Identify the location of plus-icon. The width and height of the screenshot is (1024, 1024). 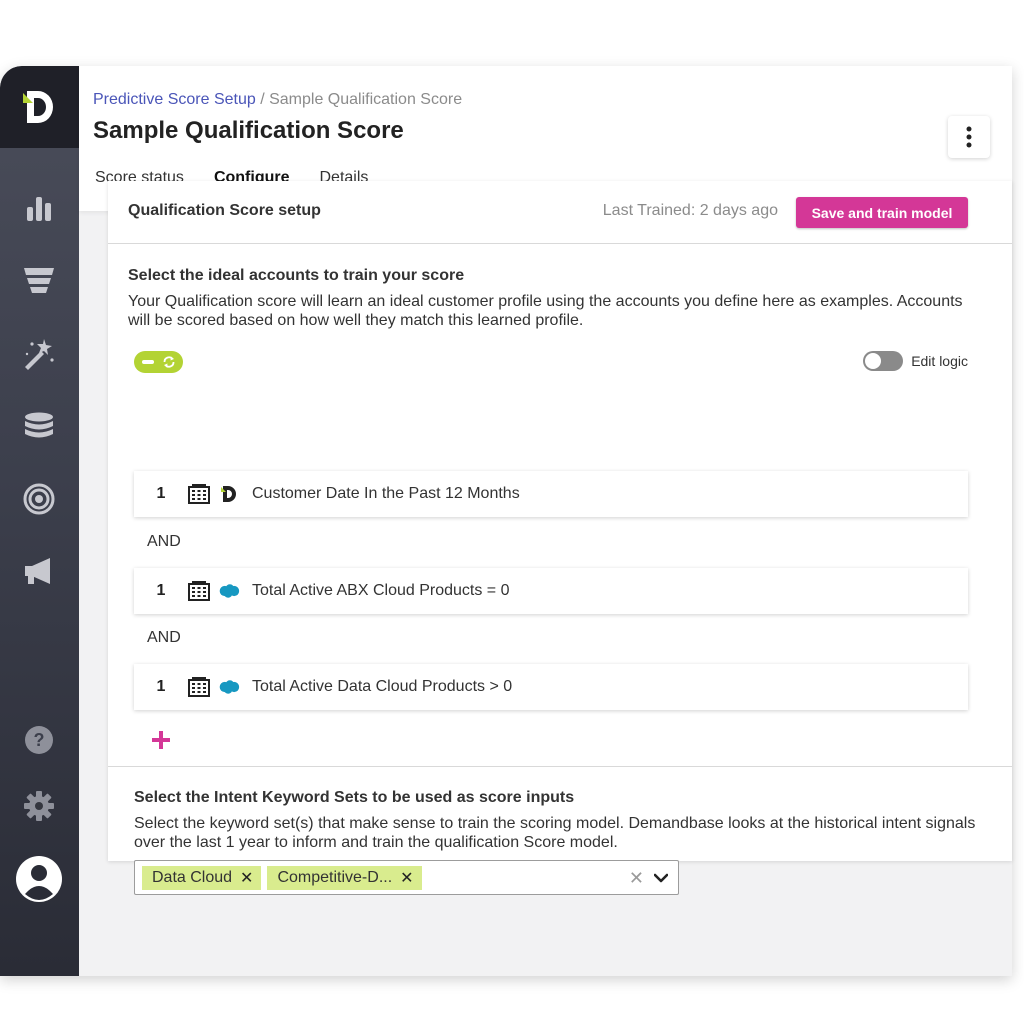
(161, 740).